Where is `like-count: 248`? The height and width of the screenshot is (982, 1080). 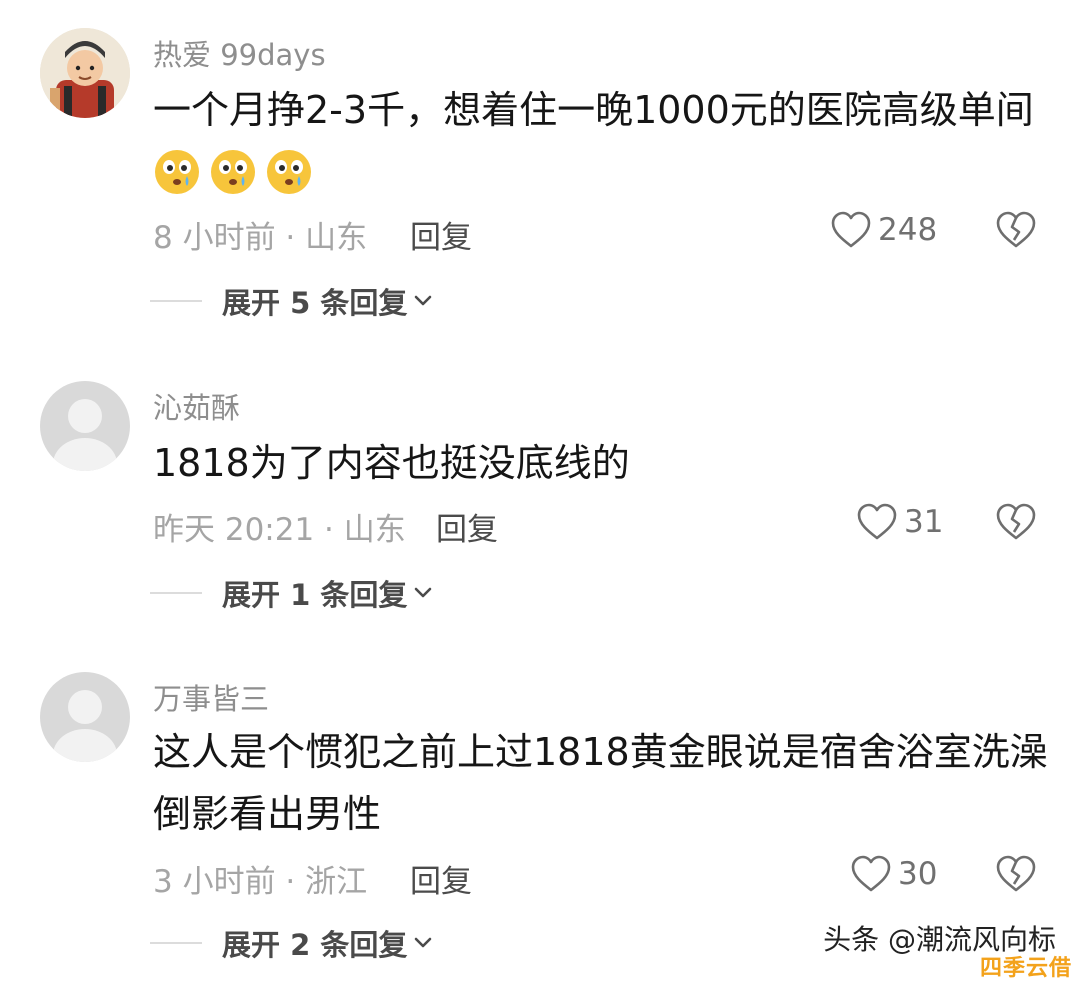
like-count: 248 is located at coordinates (908, 230).